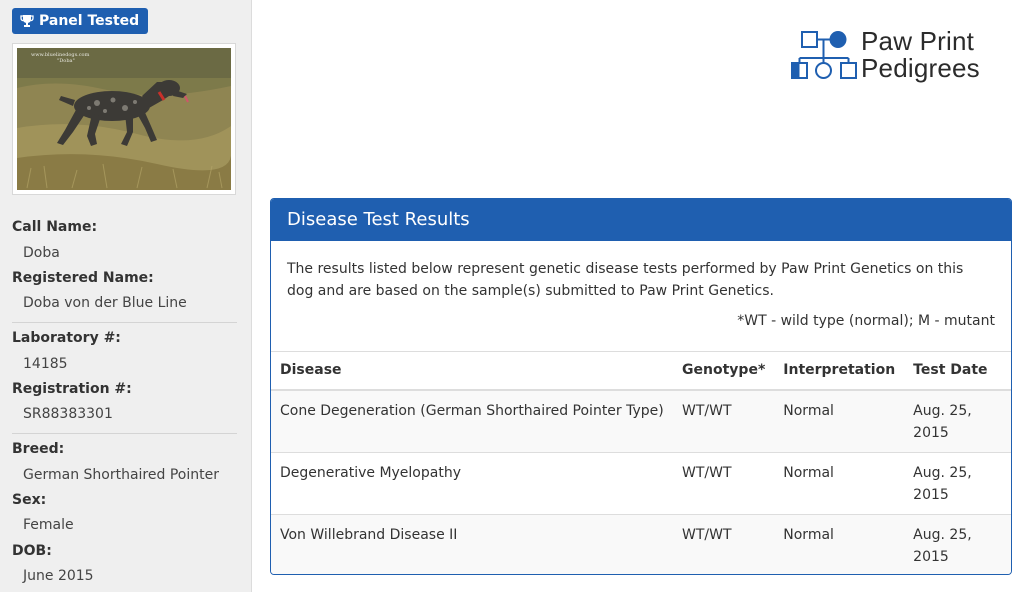  I want to click on dog-photo-image: www.bluelinedogs.com "Doba", so click(124, 119).